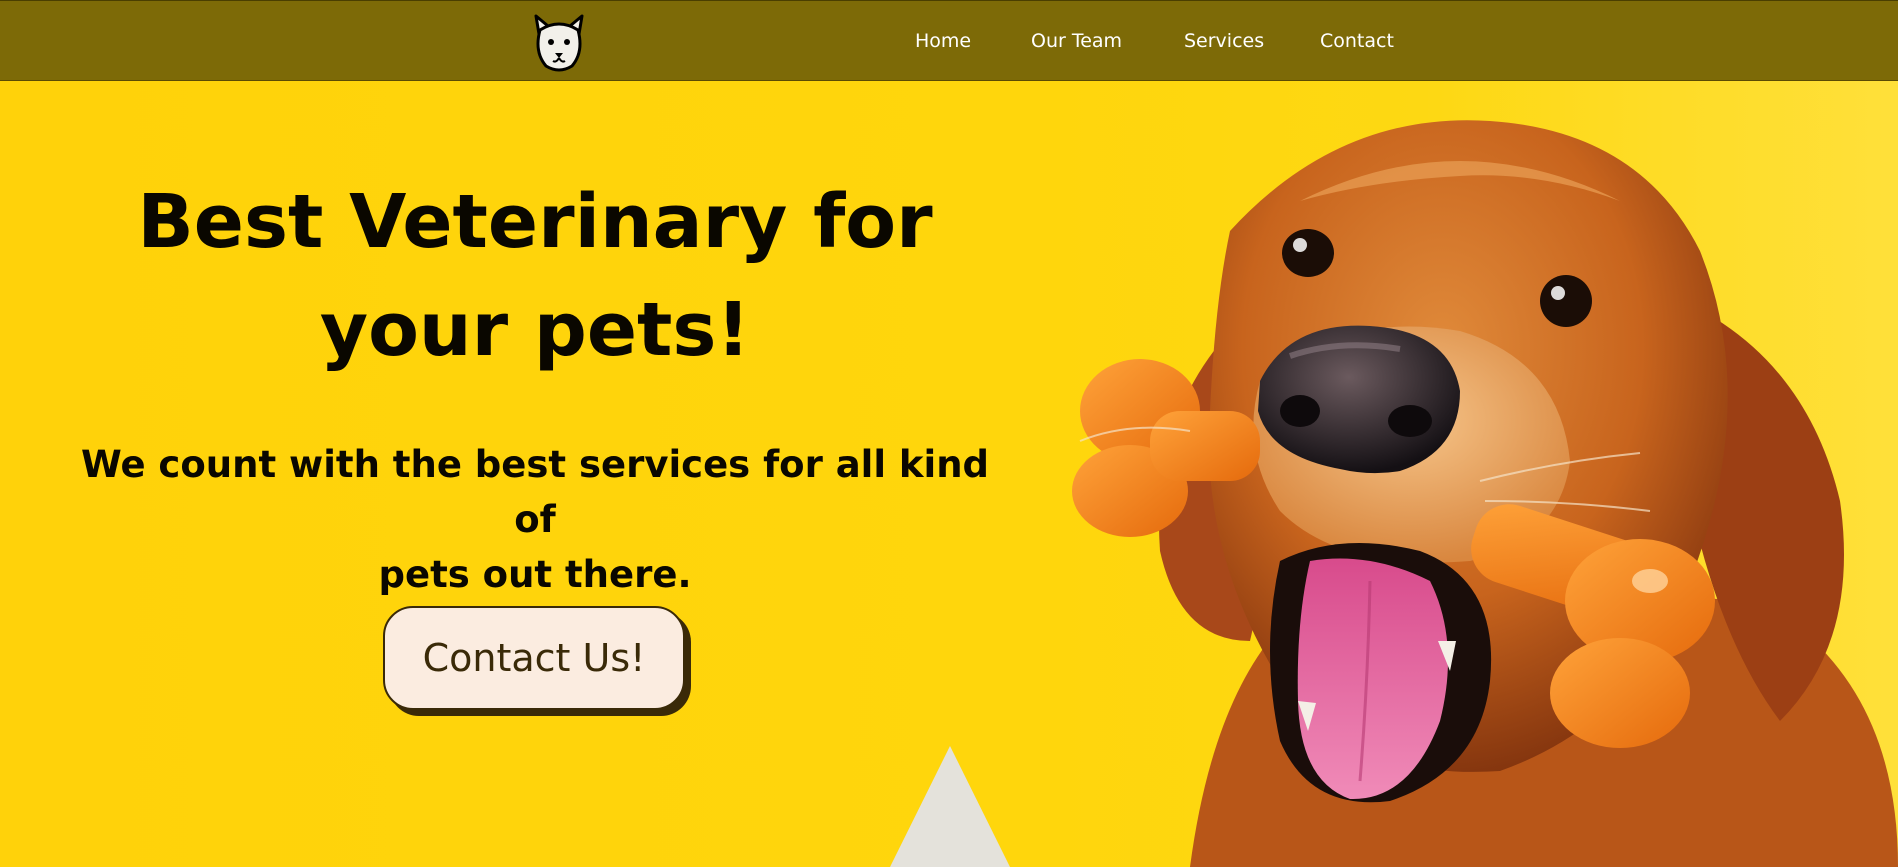  What do you see at coordinates (535, 330) in the screenshot?
I see `hero-title-line-2: your pets!` at bounding box center [535, 330].